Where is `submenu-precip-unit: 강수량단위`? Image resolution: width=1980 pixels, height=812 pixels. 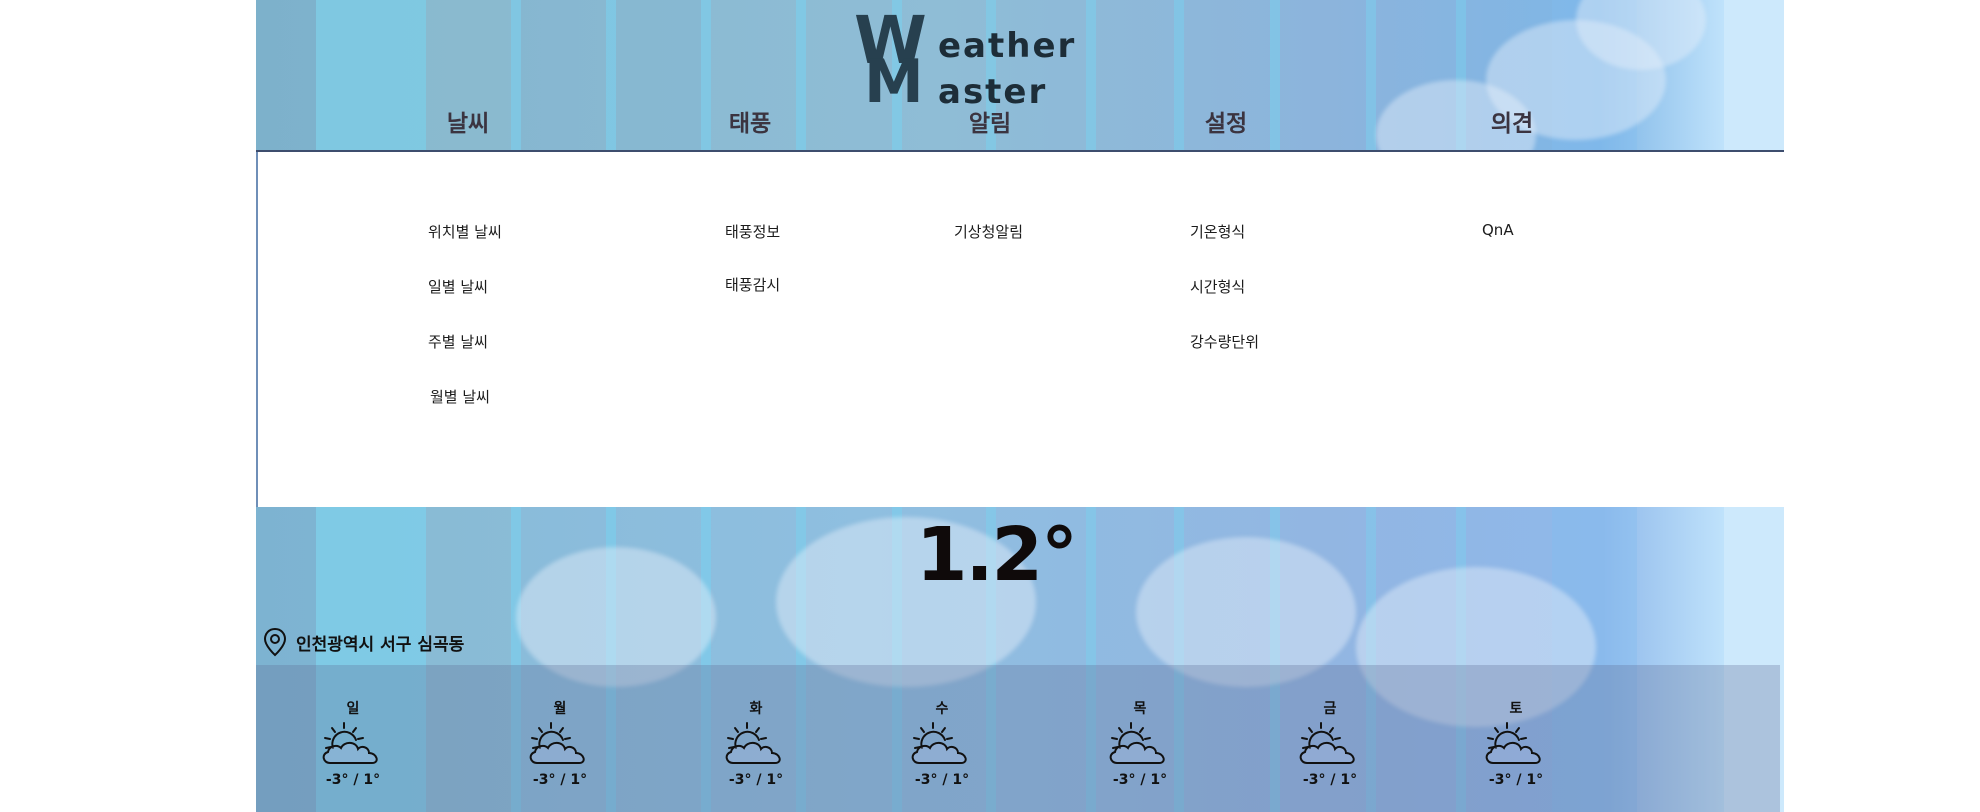 submenu-precip-unit: 강수량단위 is located at coordinates (1224, 341).